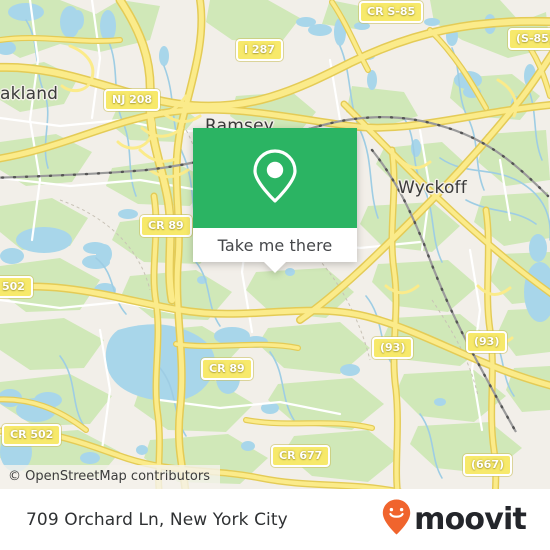 This screenshot has height=550, width=550. What do you see at coordinates (32, 435) in the screenshot?
I see `shield-cr-502: CR 502` at bounding box center [32, 435].